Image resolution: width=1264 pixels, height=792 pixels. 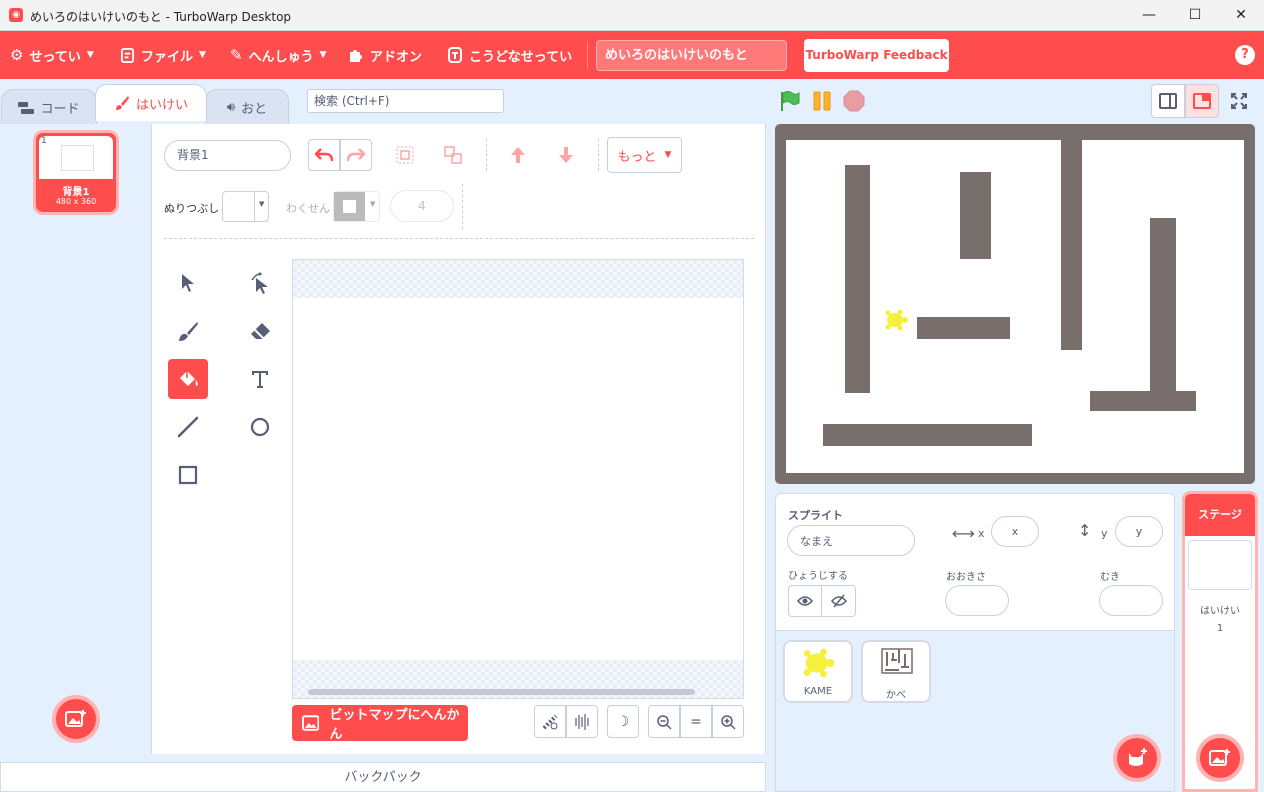 I want to click on tab-costumes: はいけい, so click(x=151, y=102).